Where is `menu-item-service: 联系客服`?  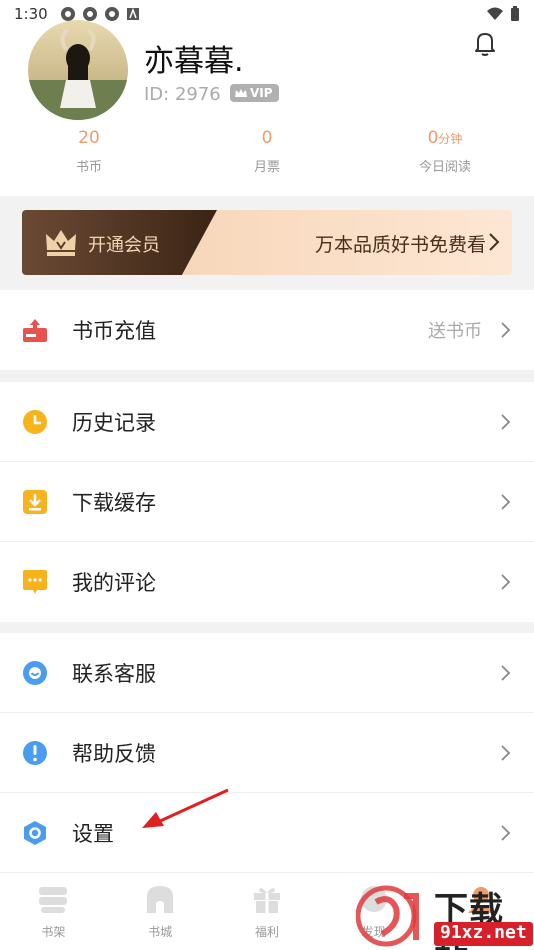 menu-item-service: 联系客服 is located at coordinates (267, 673).